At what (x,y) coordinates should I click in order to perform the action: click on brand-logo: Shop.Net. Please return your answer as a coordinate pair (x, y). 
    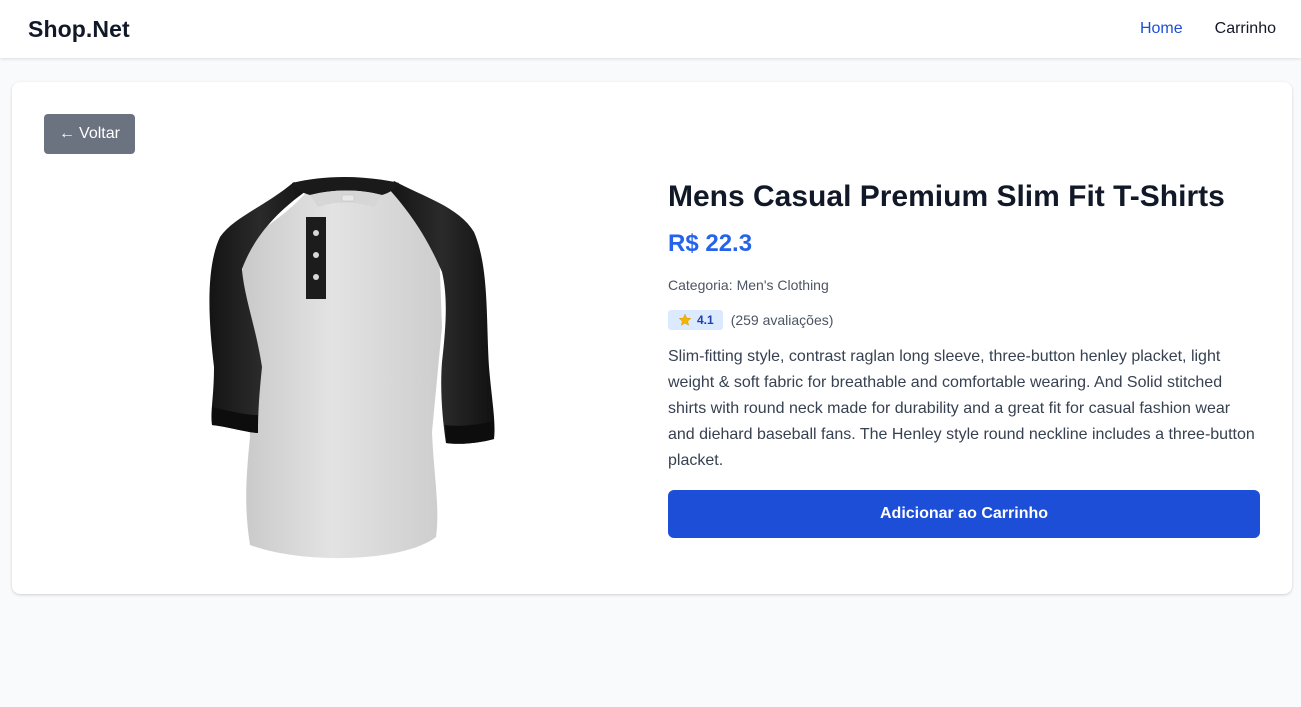
    Looking at the image, I should click on (79, 29).